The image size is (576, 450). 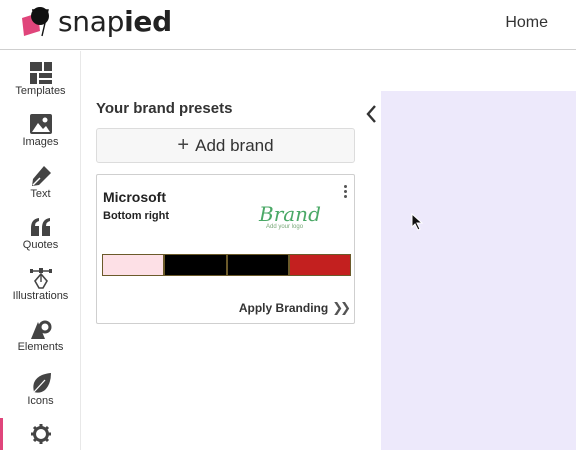 What do you see at coordinates (345, 193) in the screenshot?
I see `more-options-icon` at bounding box center [345, 193].